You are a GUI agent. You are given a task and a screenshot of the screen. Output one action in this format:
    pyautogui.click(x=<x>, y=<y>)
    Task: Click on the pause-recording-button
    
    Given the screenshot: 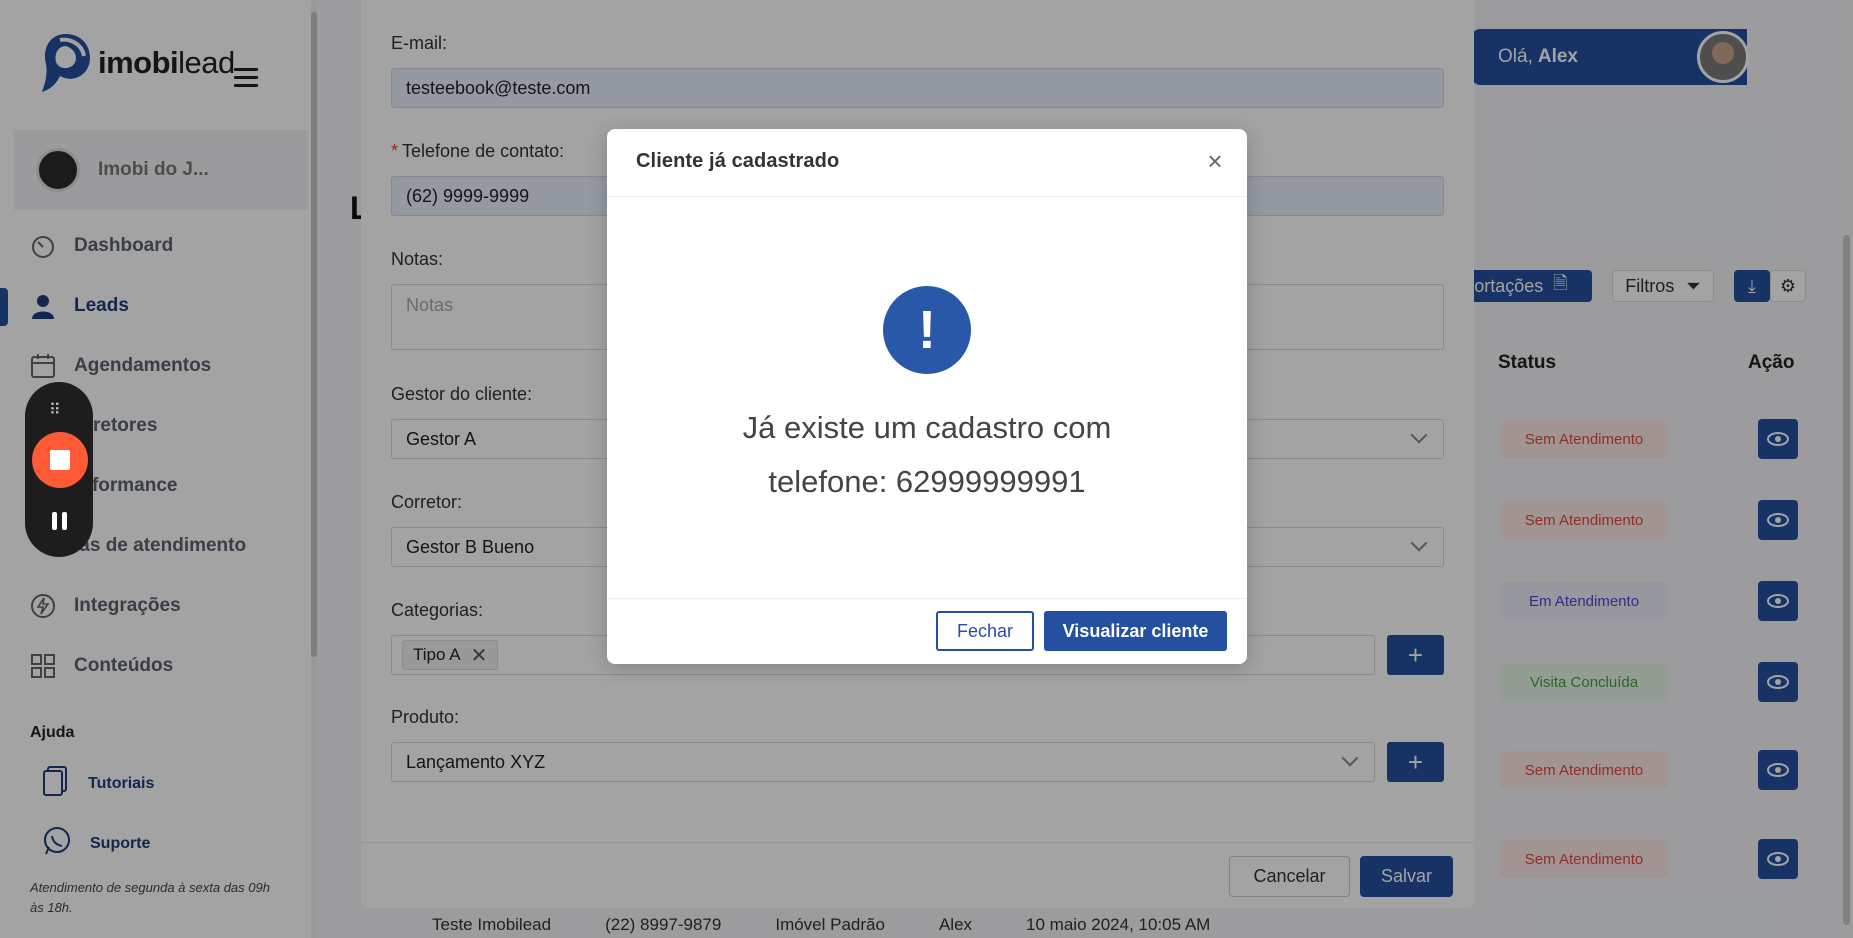 What is the action you would take?
    pyautogui.click(x=59, y=523)
    